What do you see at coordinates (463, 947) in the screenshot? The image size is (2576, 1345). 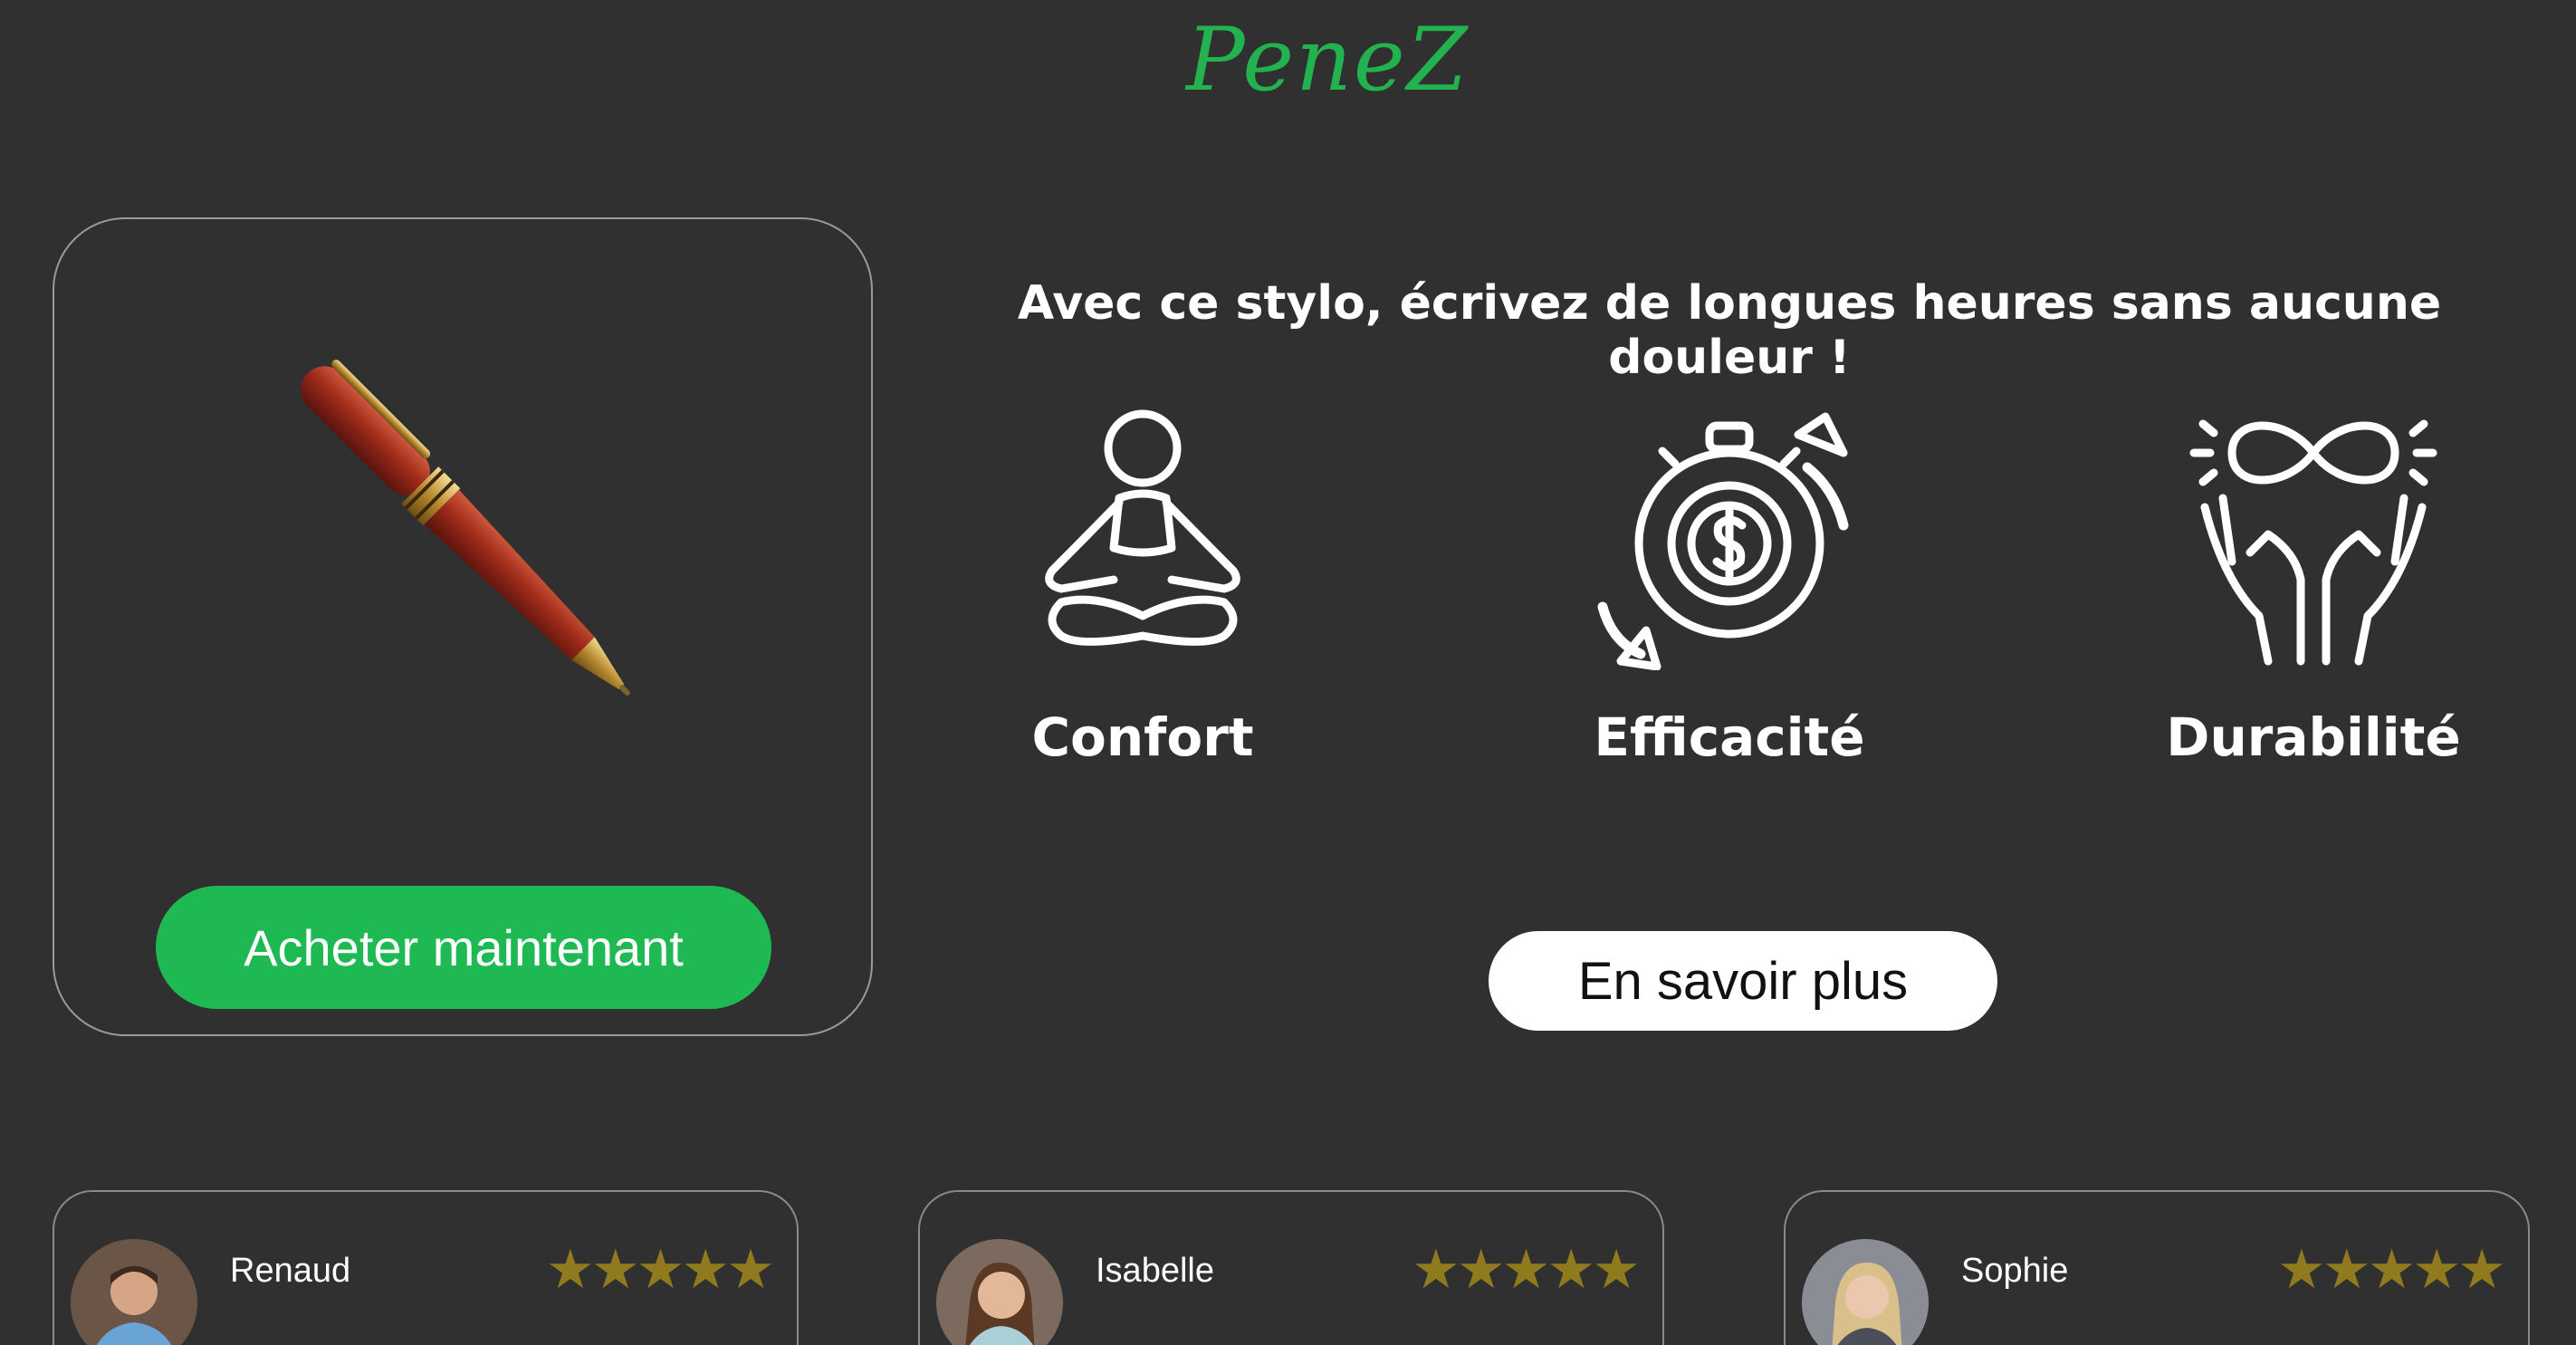 I see `buy-now-button: Acheter maintenant` at bounding box center [463, 947].